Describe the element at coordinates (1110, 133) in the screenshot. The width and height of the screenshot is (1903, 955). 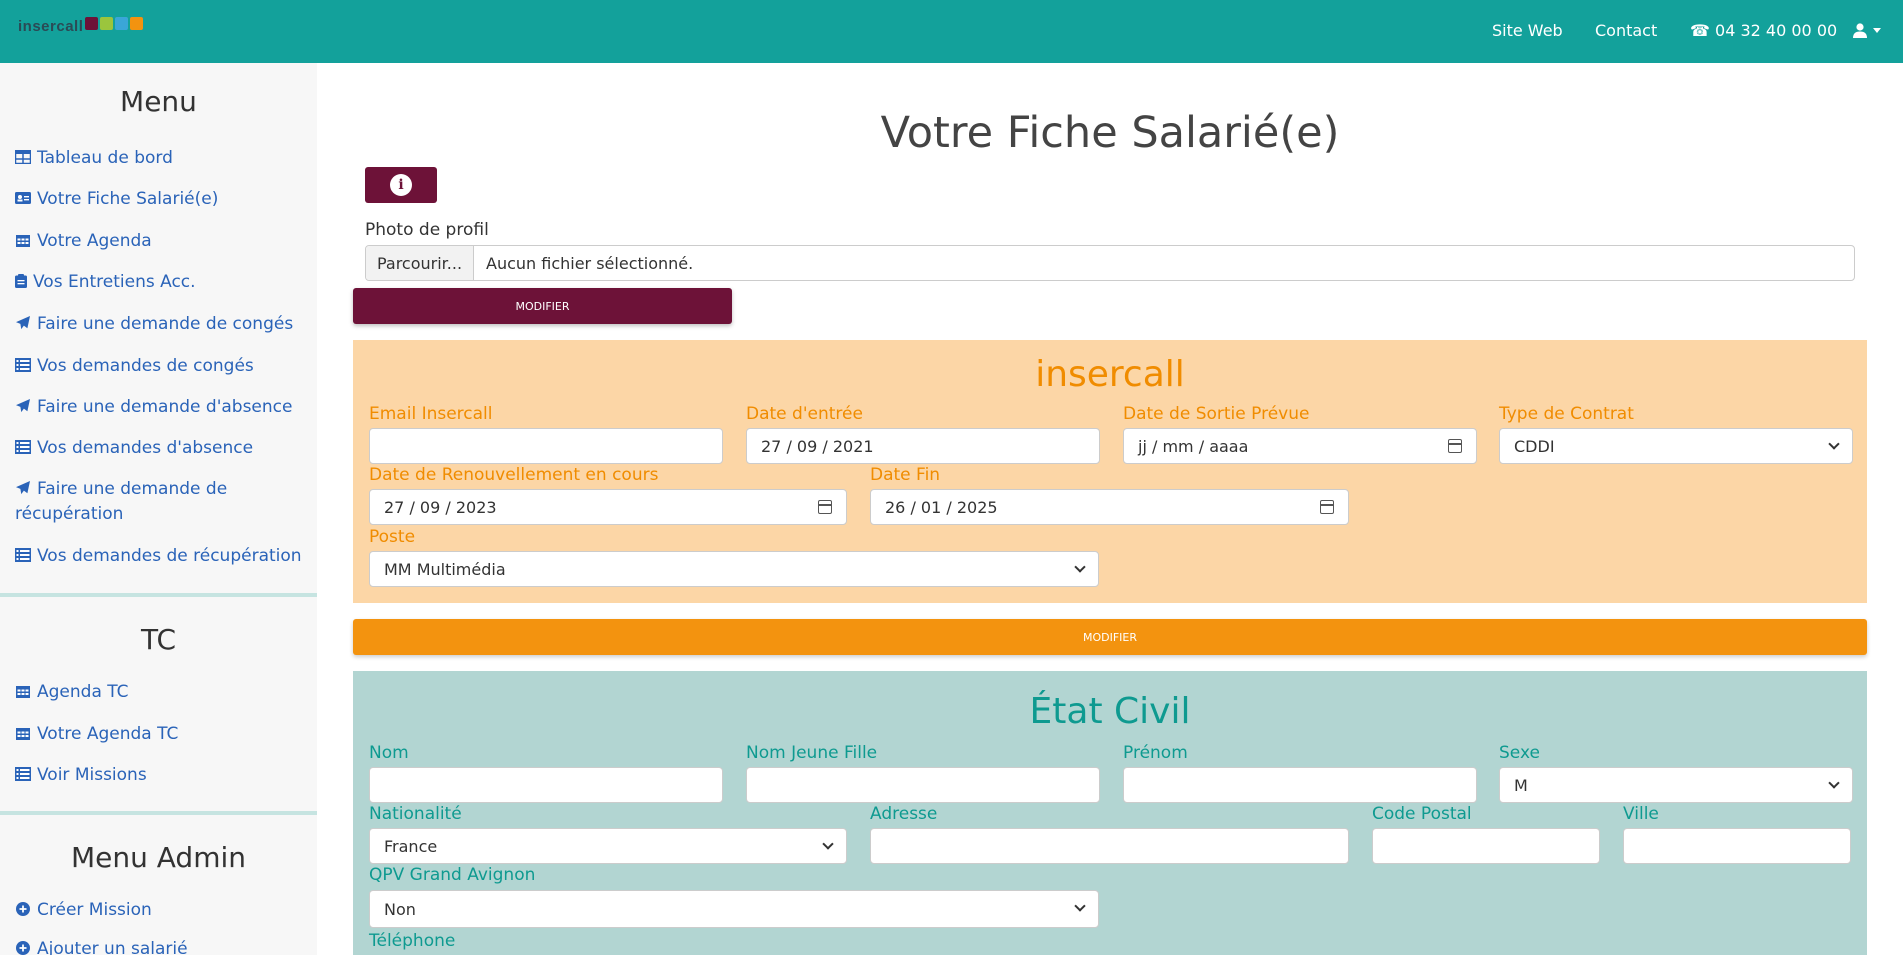
I see `page-title: Votre Fiche Salarié(e)` at that location.